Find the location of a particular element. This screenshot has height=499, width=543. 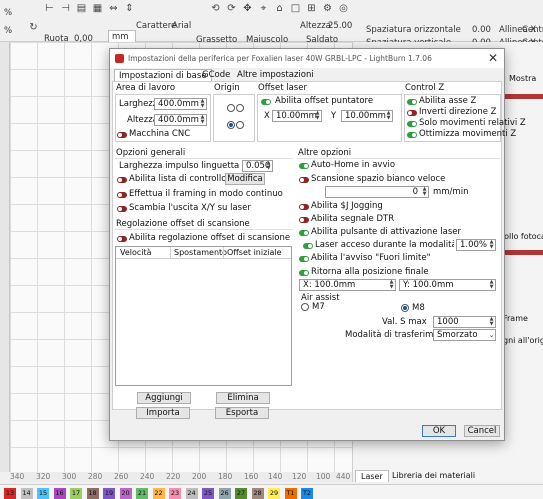

close-icon: ✕ is located at coordinates (493, 58).